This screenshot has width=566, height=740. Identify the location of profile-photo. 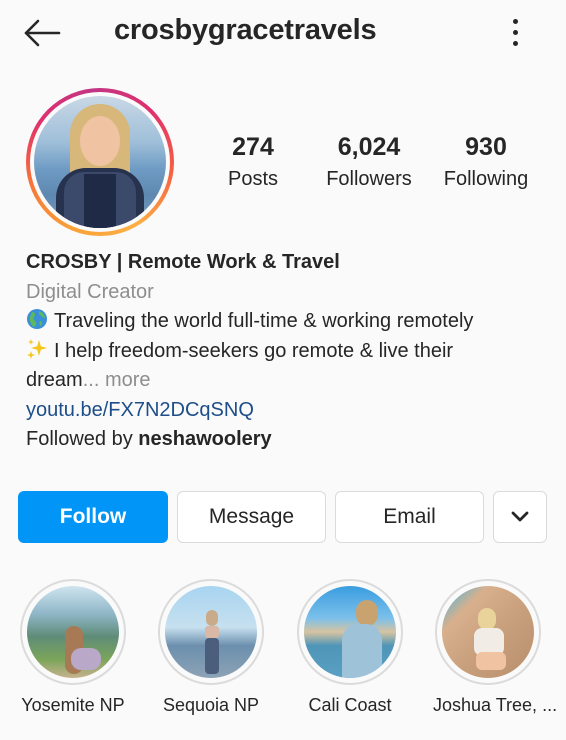
(100, 162).